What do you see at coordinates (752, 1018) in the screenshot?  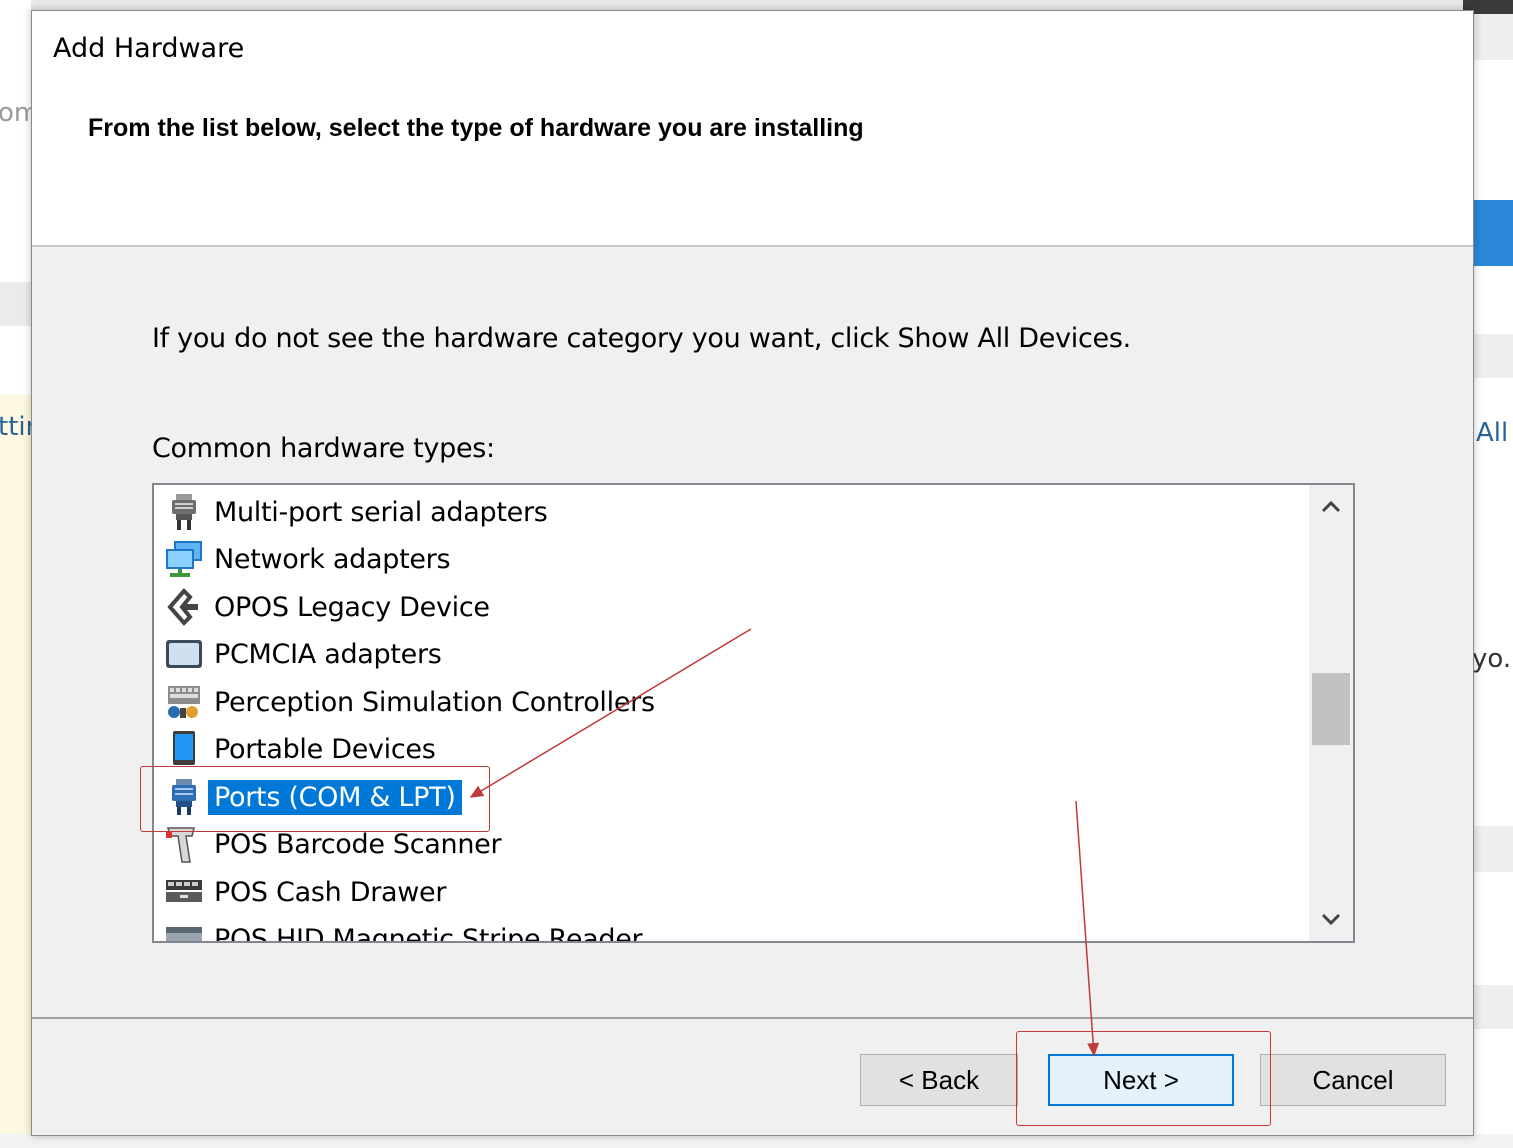 I see `footer-divider` at bounding box center [752, 1018].